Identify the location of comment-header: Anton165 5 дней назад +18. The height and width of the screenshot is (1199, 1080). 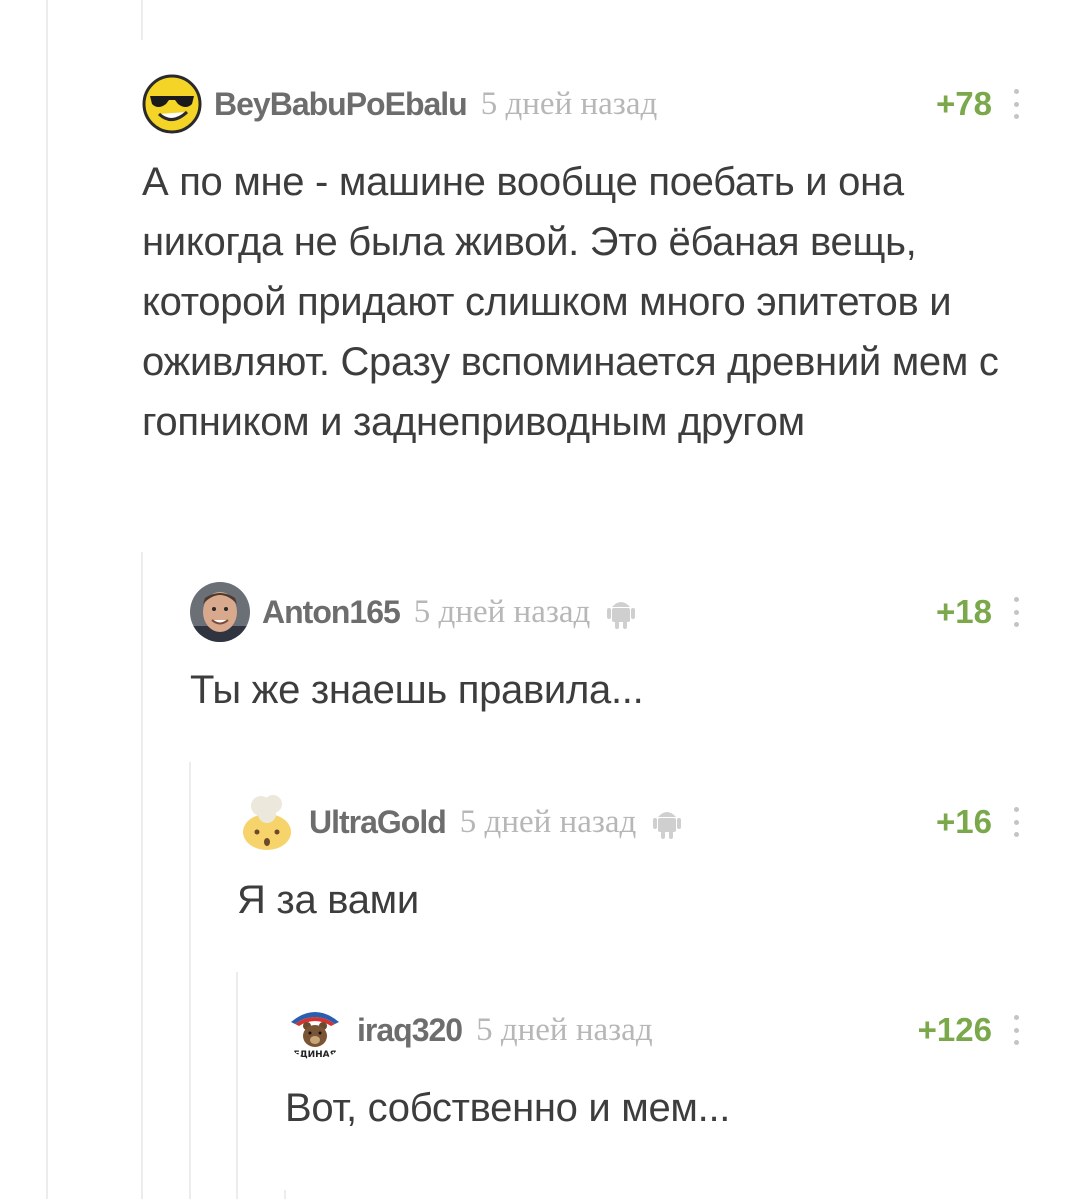
(605, 612).